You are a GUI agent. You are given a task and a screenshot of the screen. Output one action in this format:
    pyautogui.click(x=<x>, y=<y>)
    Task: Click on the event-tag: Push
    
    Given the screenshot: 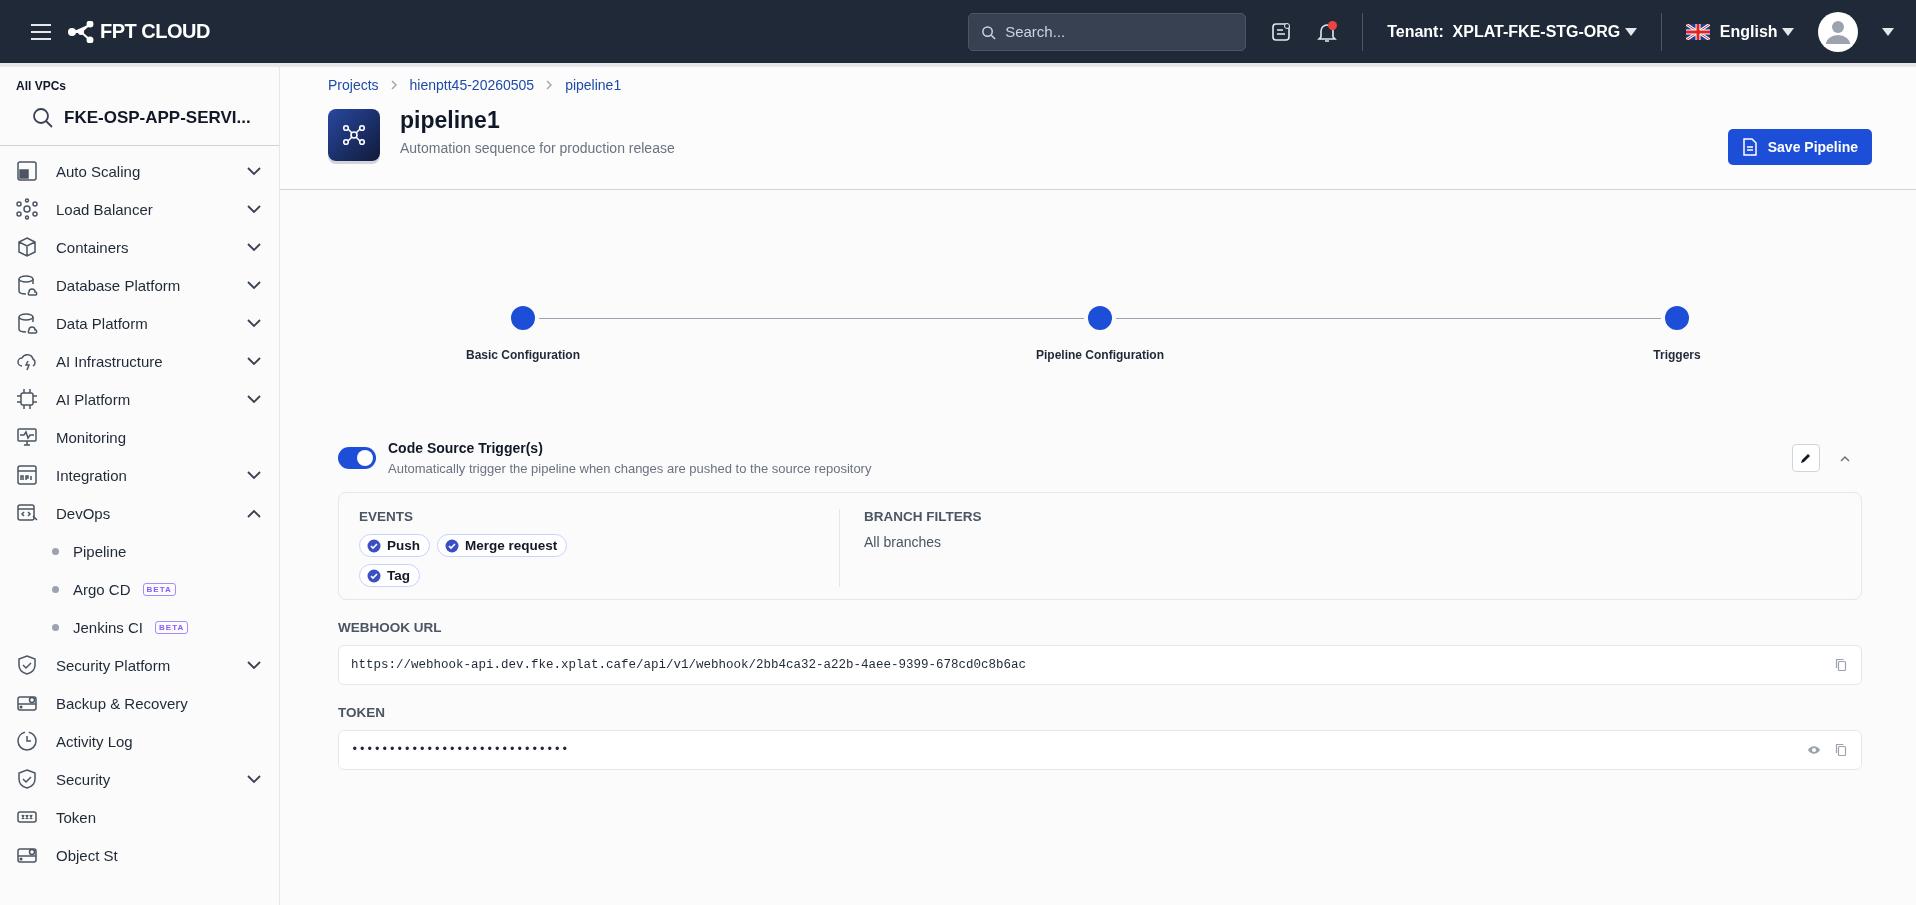 What is the action you would take?
    pyautogui.click(x=394, y=545)
    